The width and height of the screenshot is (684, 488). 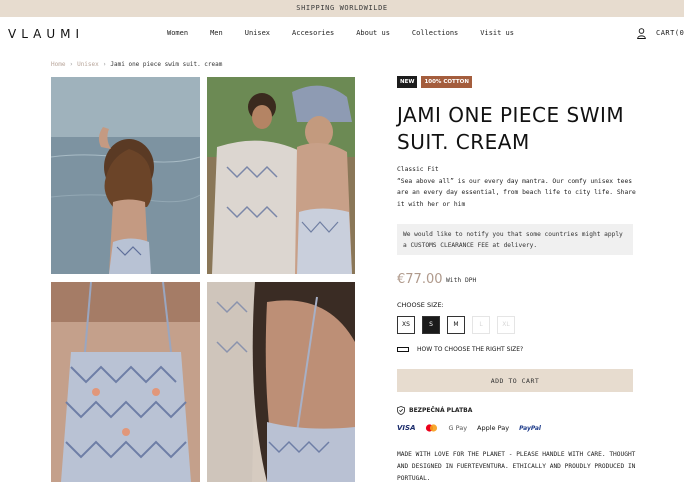 I want to click on product-badges: NEW 100% COTTON, so click(x=434, y=82).